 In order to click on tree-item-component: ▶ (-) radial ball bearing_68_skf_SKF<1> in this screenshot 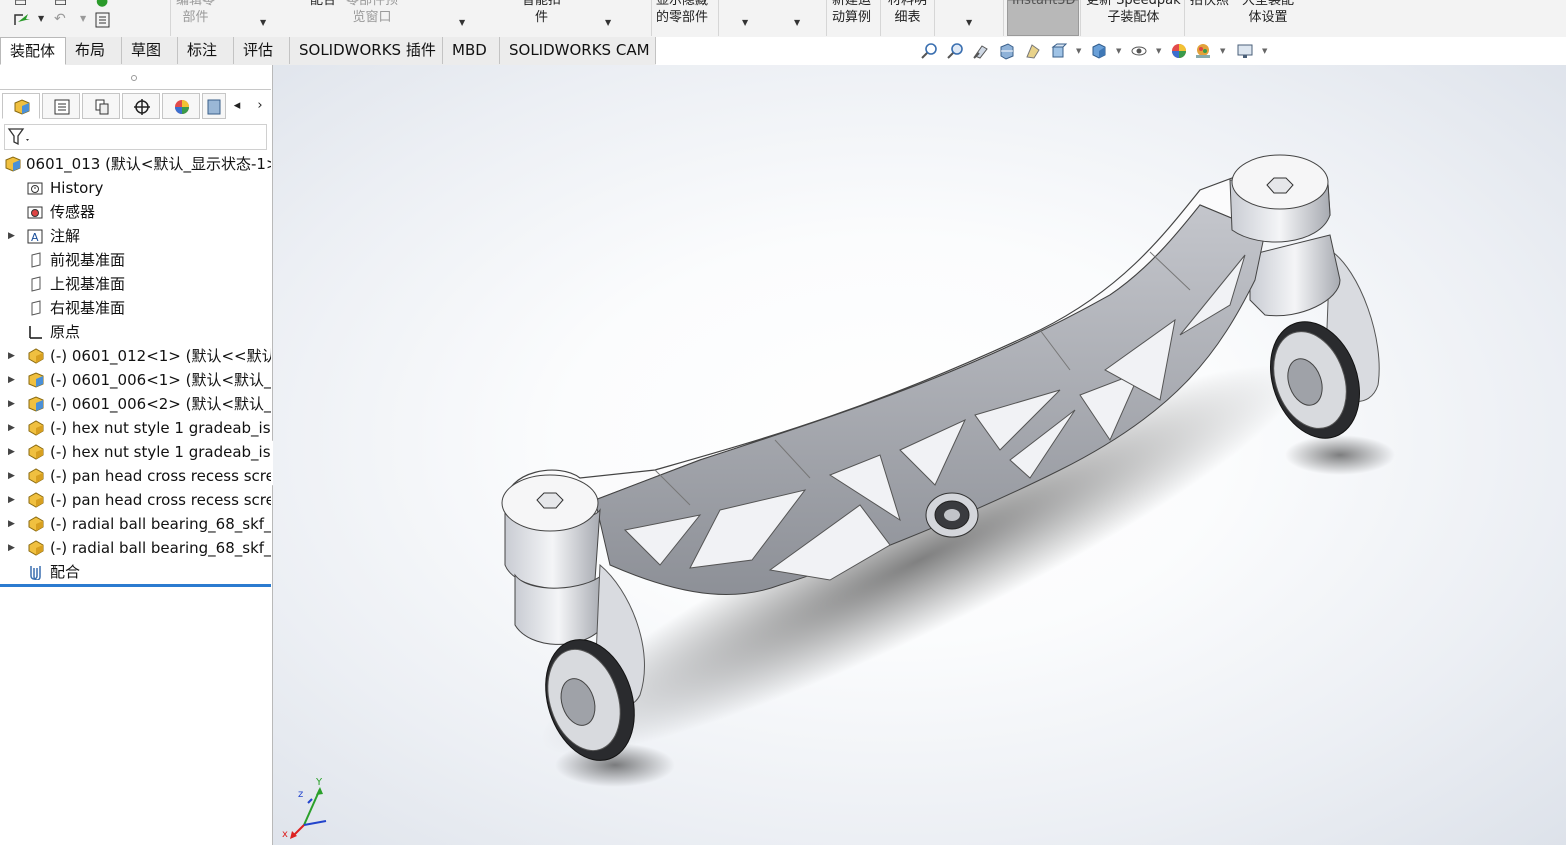, I will do `click(135, 524)`.